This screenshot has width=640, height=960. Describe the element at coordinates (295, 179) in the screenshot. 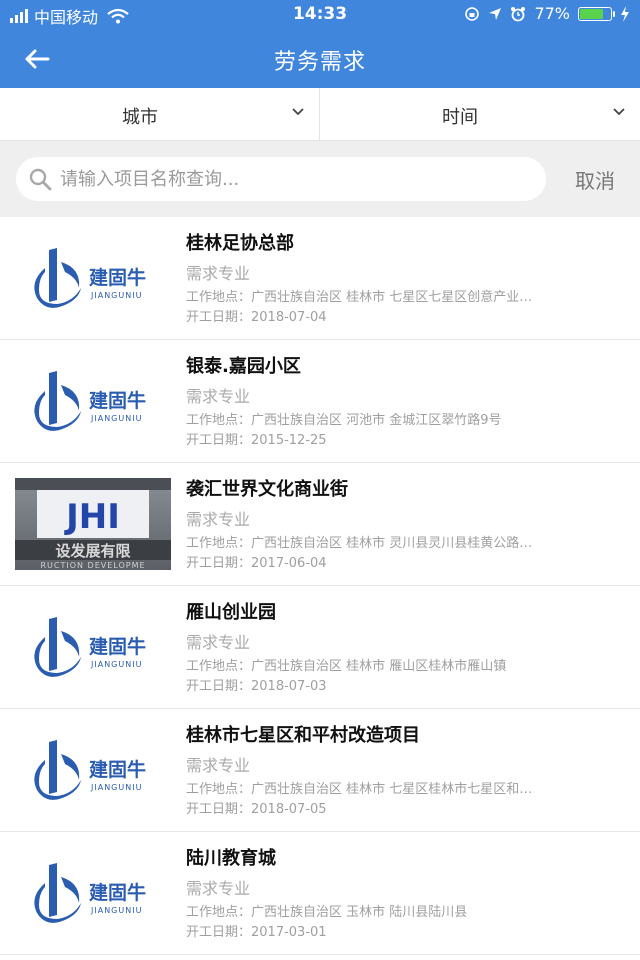

I see `search-input` at that location.